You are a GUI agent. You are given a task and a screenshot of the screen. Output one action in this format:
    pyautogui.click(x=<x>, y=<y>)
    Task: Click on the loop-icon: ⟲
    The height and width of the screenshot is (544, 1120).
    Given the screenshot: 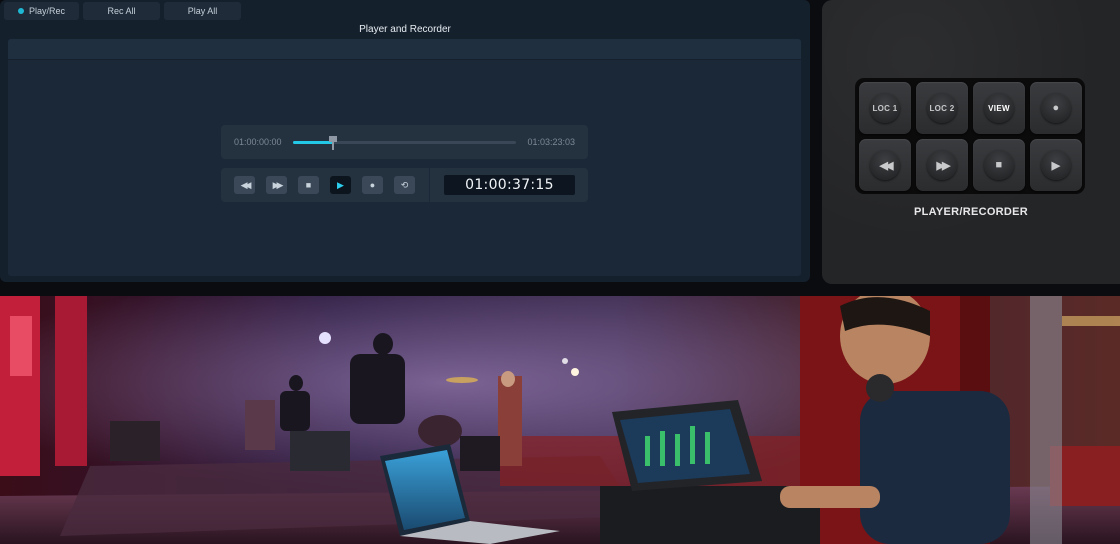 What is the action you would take?
    pyautogui.click(x=404, y=184)
    